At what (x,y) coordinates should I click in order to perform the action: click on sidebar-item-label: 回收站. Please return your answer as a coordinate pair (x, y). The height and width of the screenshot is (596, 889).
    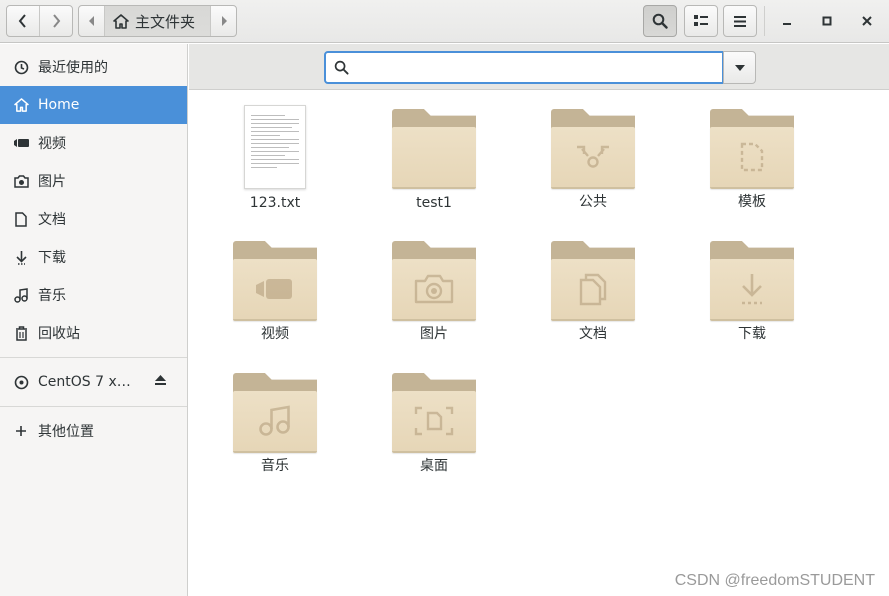
    Looking at the image, I should click on (59, 334).